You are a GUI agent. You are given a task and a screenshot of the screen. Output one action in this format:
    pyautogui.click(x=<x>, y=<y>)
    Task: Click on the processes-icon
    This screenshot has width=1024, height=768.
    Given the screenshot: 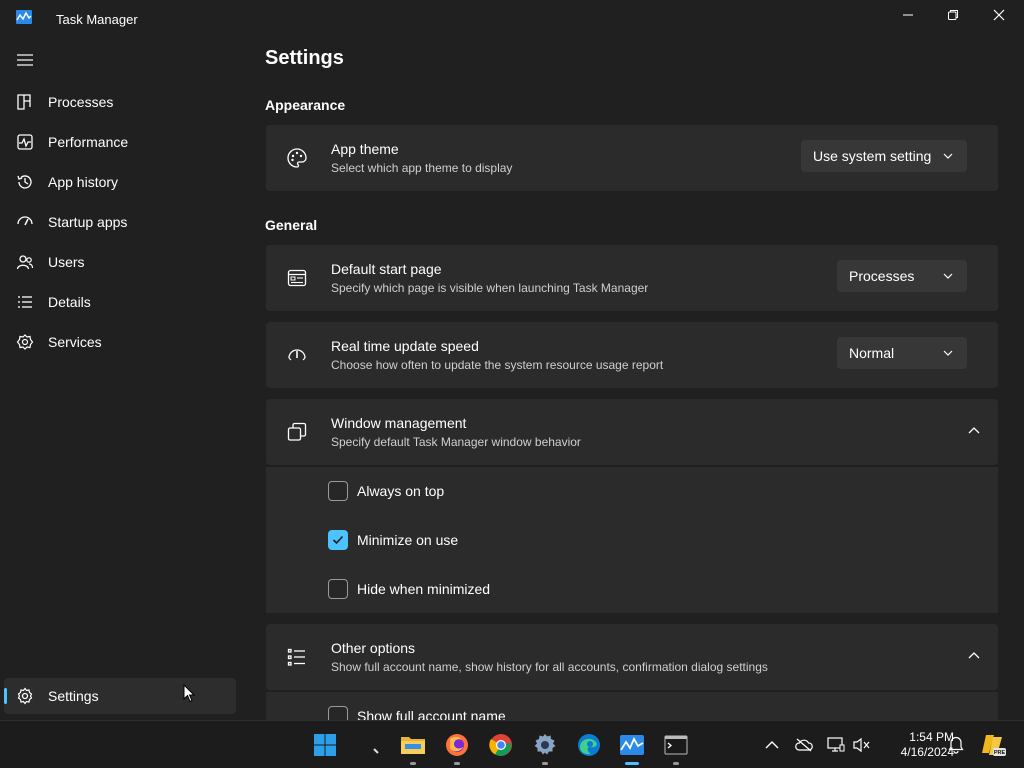 What is the action you would take?
    pyautogui.click(x=24, y=102)
    